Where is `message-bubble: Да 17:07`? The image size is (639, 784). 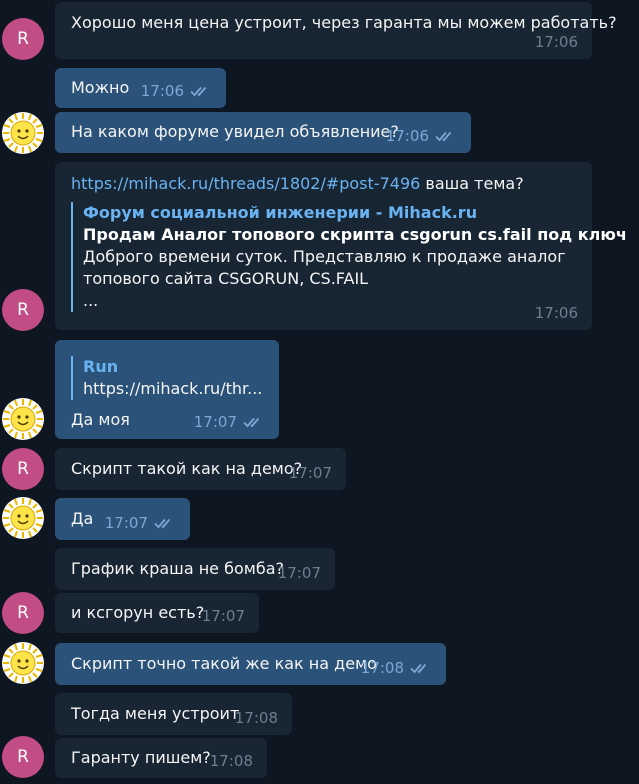 message-bubble: Да 17:07 is located at coordinates (122, 519).